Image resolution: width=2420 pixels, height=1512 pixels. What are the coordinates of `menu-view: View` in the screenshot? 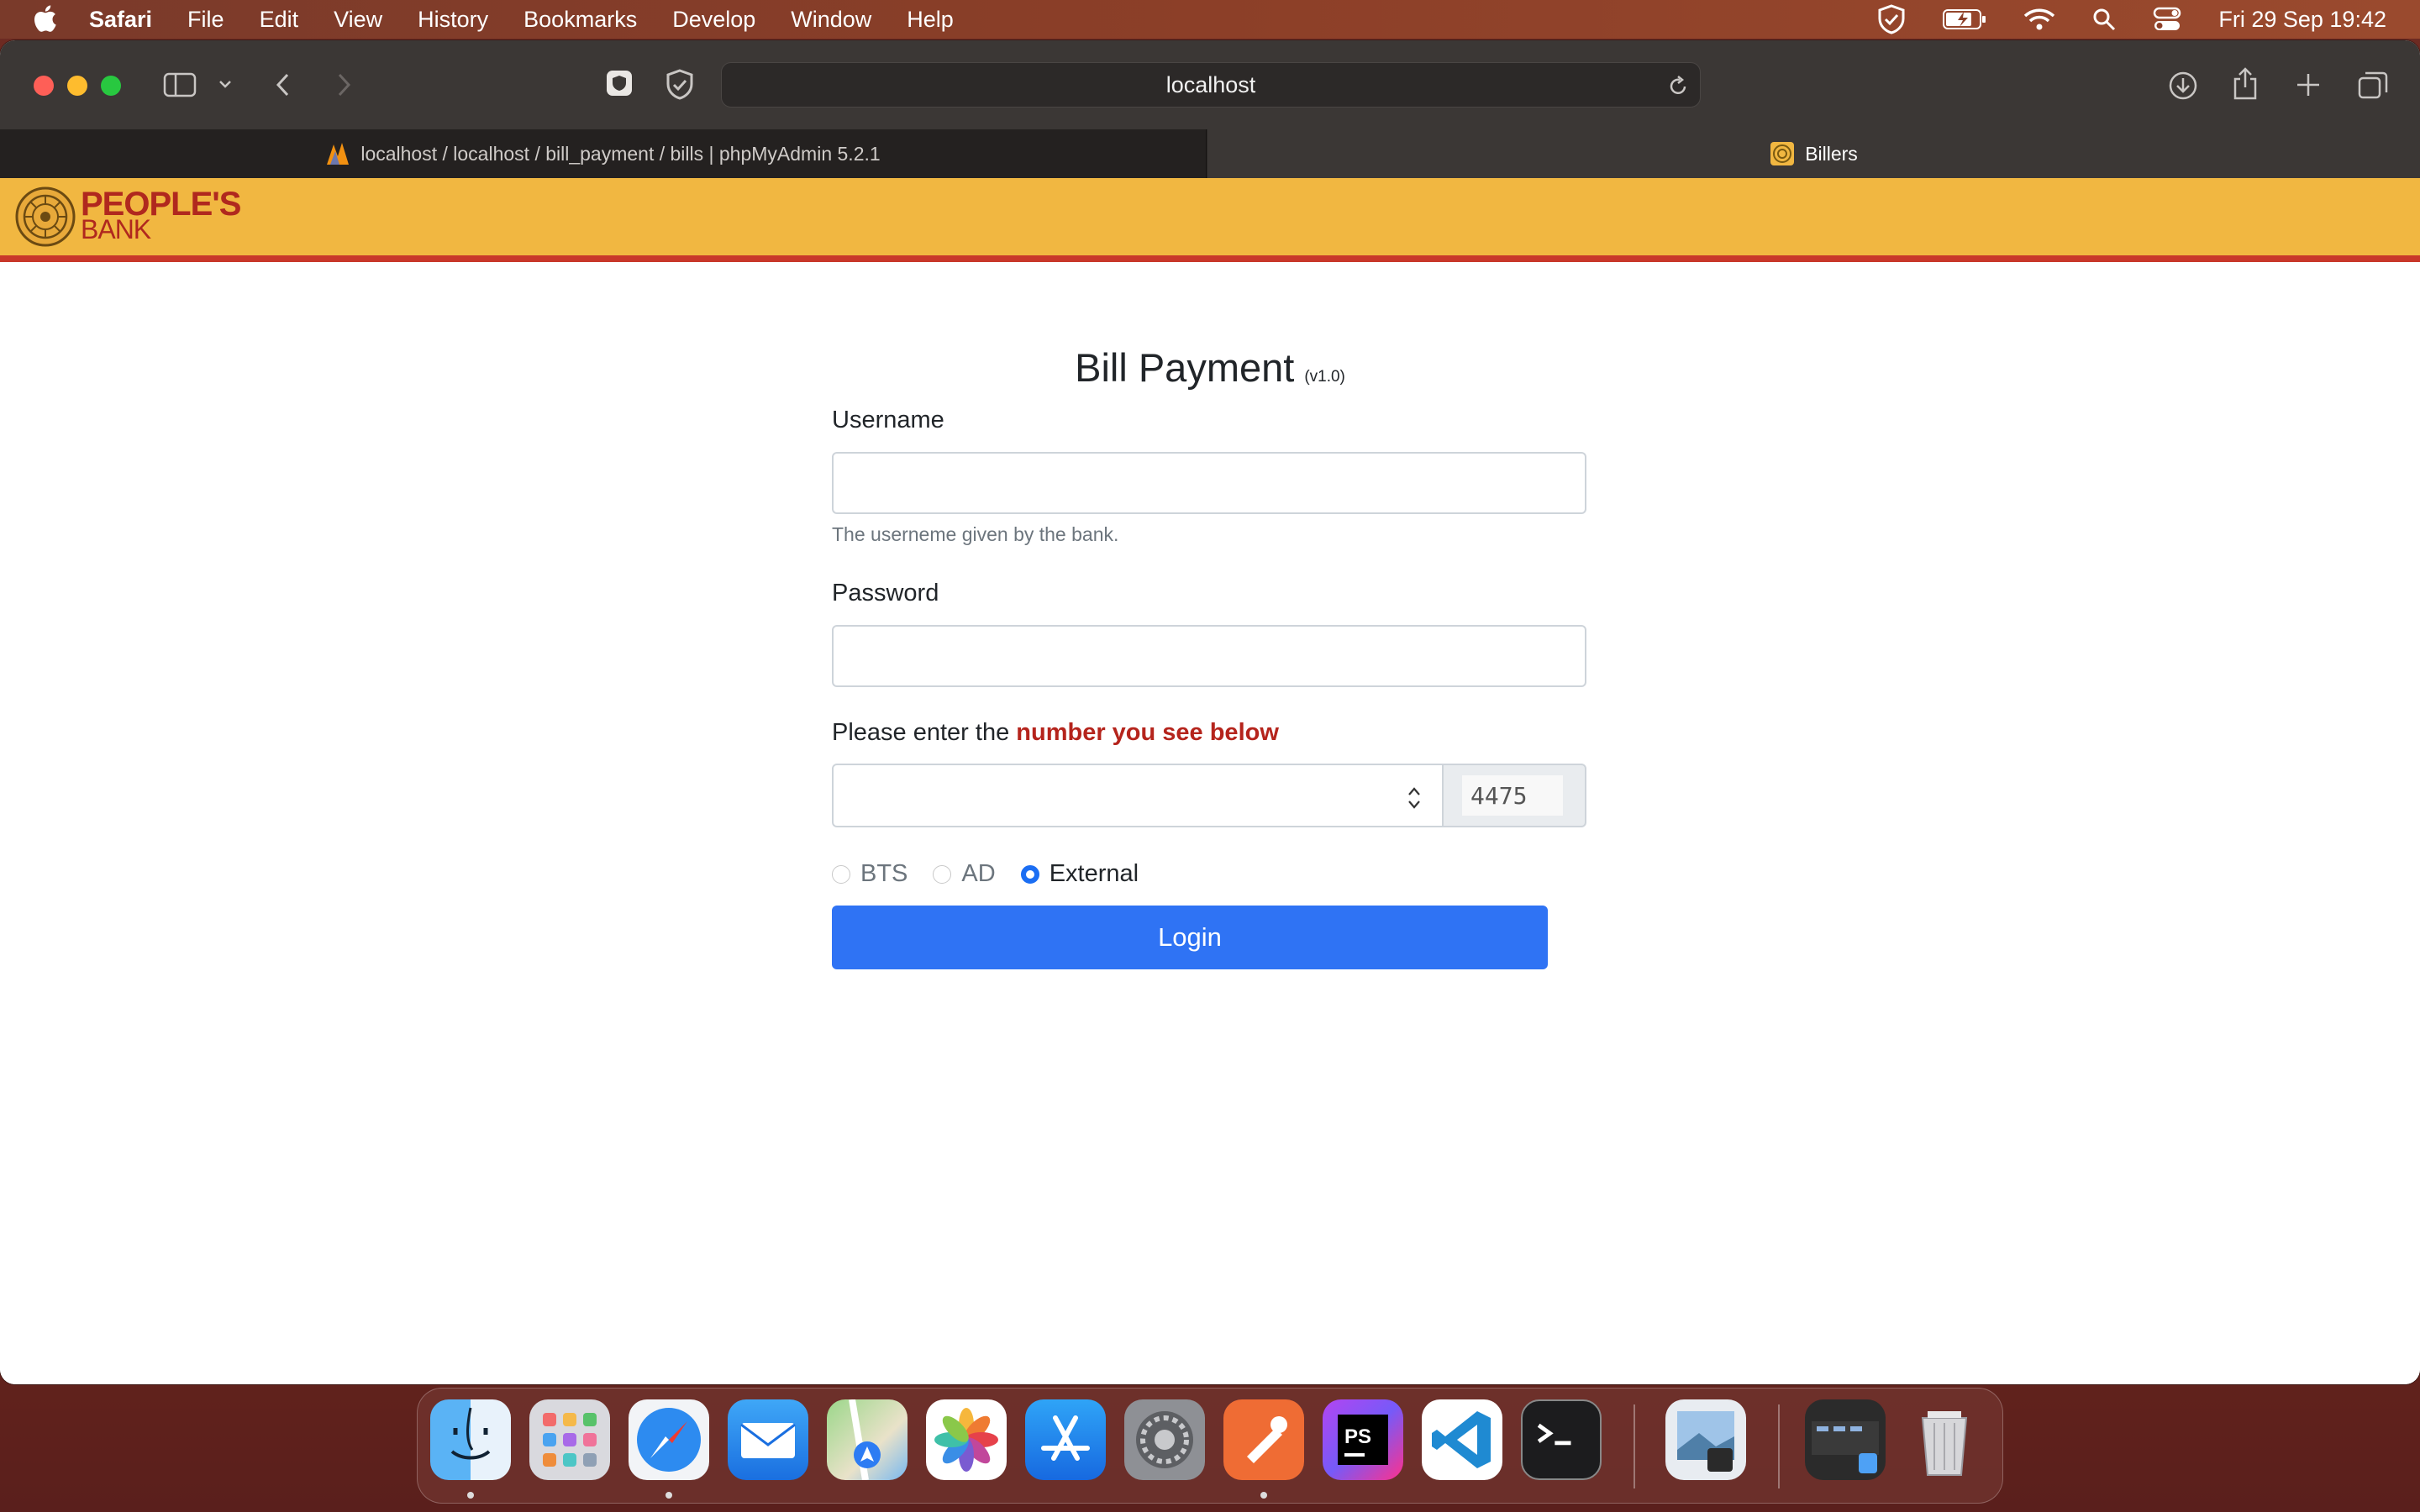 It's located at (358, 19).